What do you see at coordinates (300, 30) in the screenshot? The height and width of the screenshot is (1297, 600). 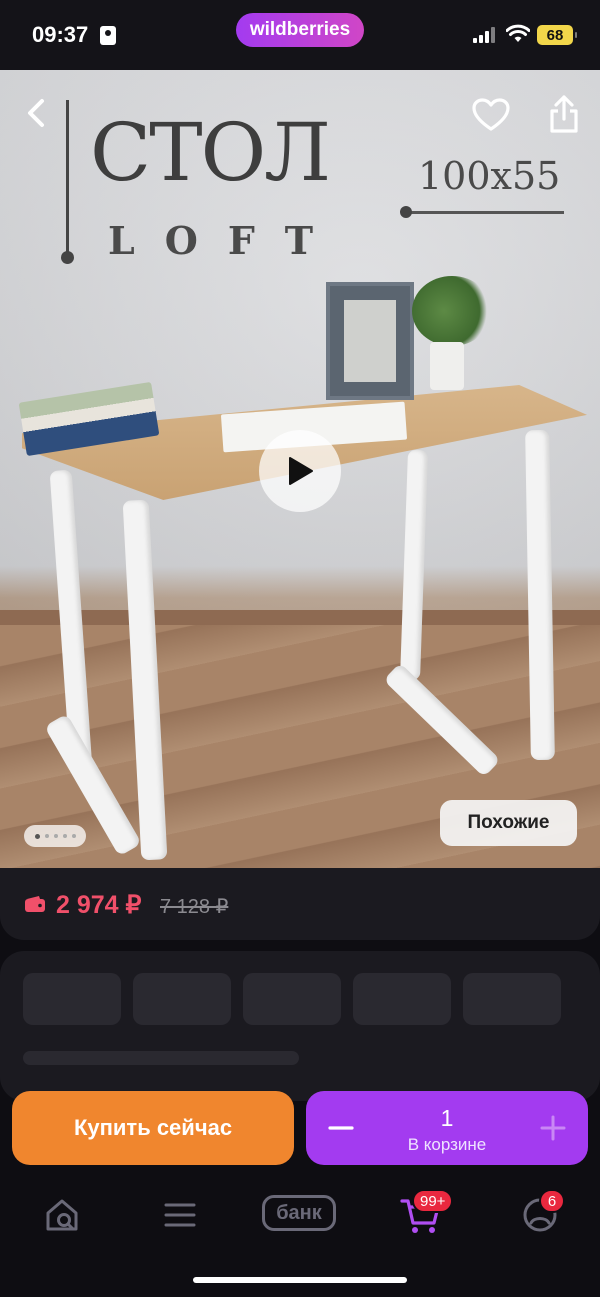 I see `brand-logo: wildberries` at bounding box center [300, 30].